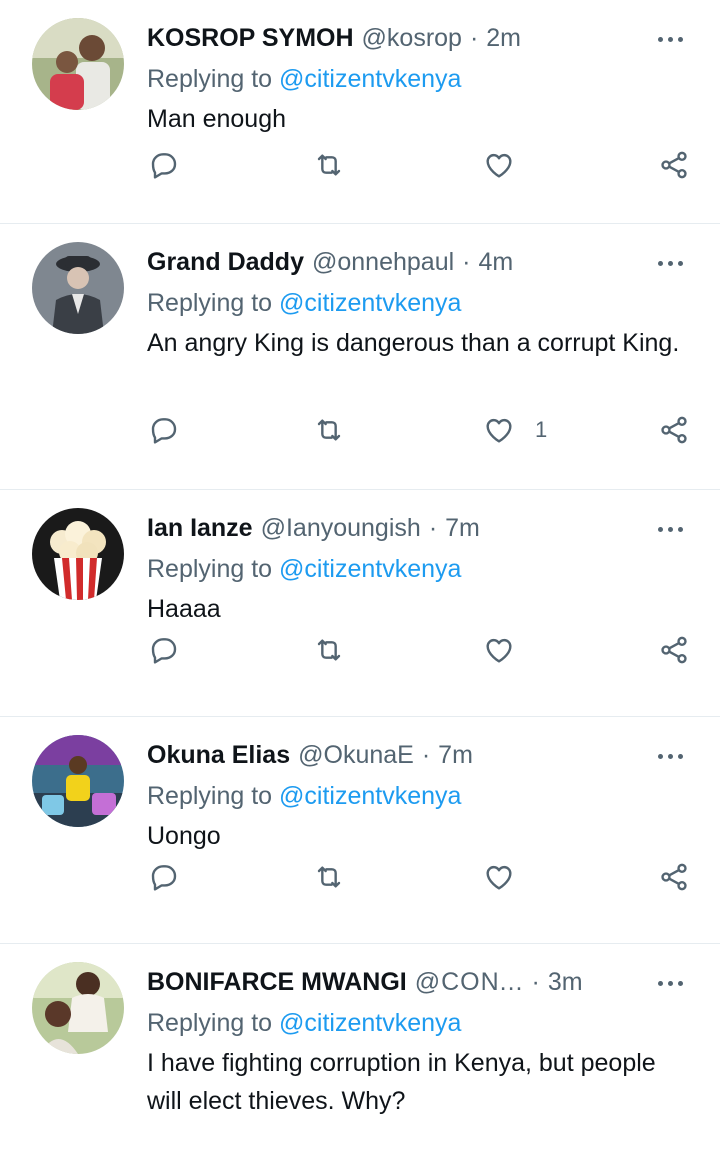 This screenshot has height=1174, width=720. Describe the element at coordinates (184, 609) in the screenshot. I see `tweet-text: Haaaa` at that location.